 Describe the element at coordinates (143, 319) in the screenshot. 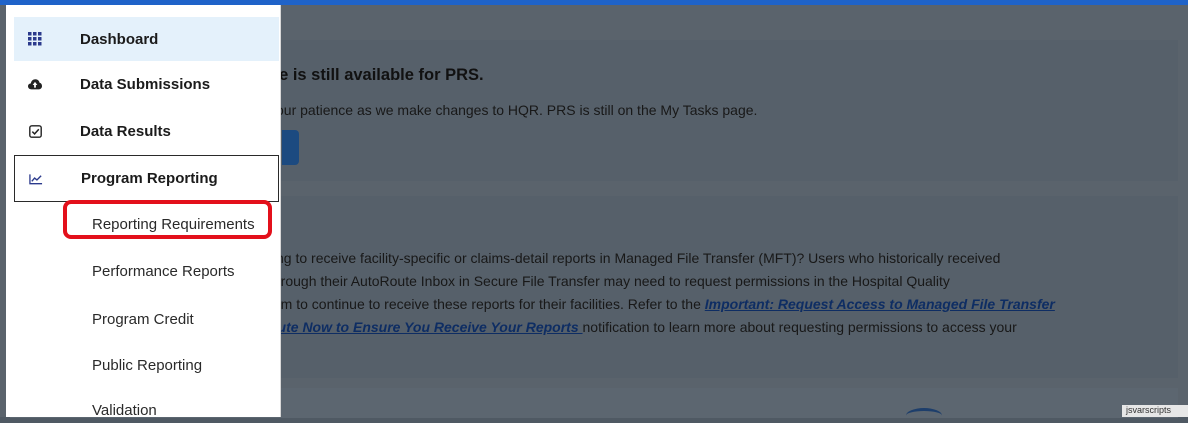

I see `subnav-program-credit: Program Credit` at that location.